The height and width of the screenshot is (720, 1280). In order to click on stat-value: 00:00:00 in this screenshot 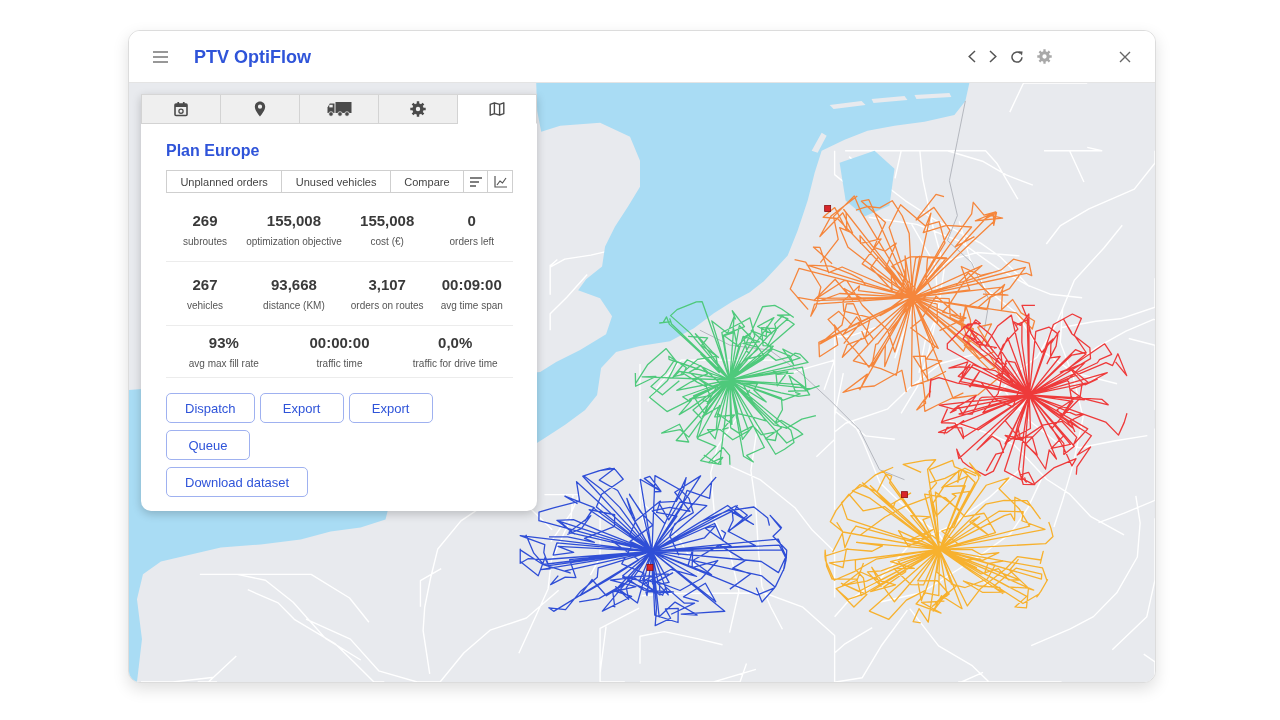, I will do `click(339, 343)`.